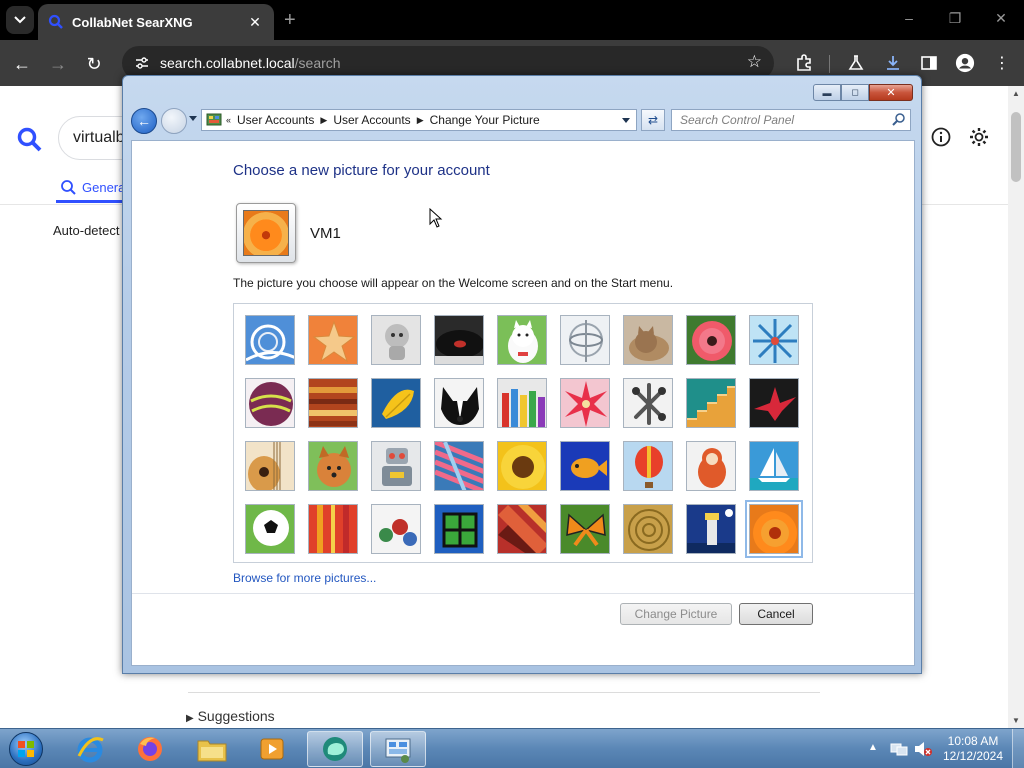  Describe the element at coordinates (791, 120) in the screenshot. I see `control-panel-search-input: Search Control Panel` at that location.